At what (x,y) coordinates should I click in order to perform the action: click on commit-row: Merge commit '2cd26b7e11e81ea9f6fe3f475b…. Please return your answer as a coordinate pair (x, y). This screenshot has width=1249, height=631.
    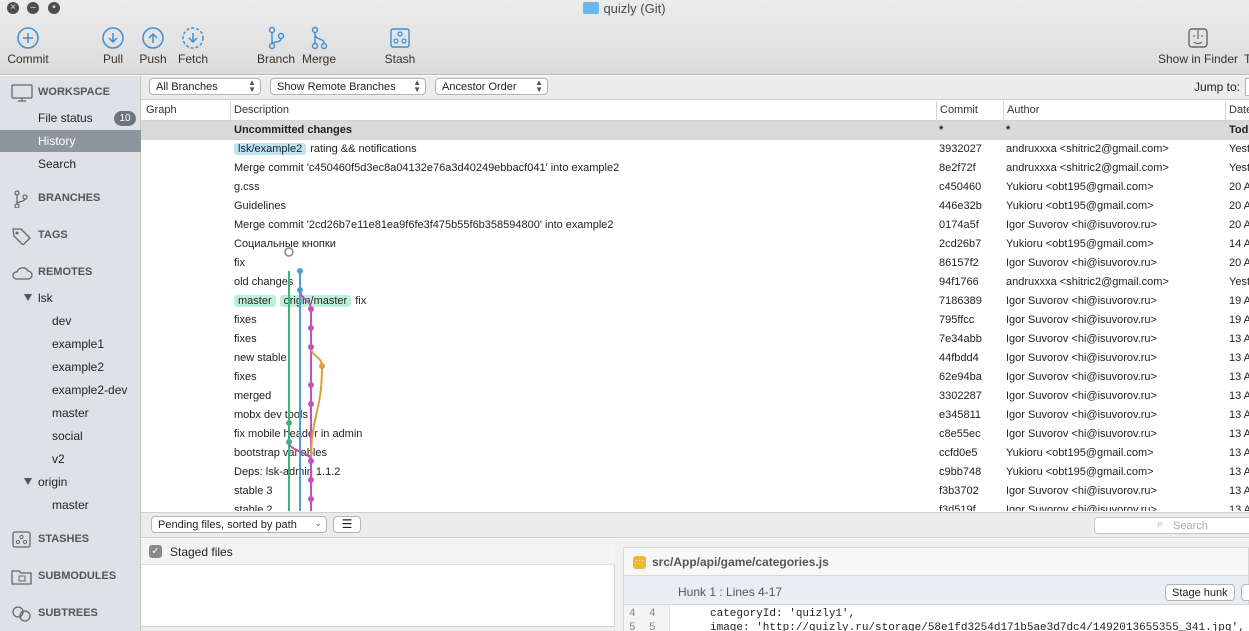
    Looking at the image, I should click on (695, 225).